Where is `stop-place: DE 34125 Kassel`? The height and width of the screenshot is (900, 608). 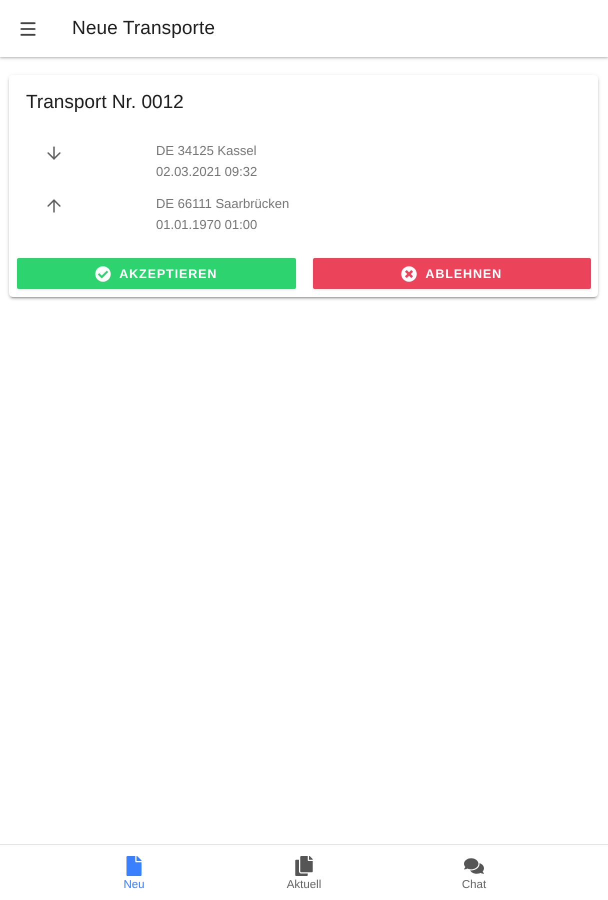 stop-place: DE 34125 Kassel is located at coordinates (207, 151).